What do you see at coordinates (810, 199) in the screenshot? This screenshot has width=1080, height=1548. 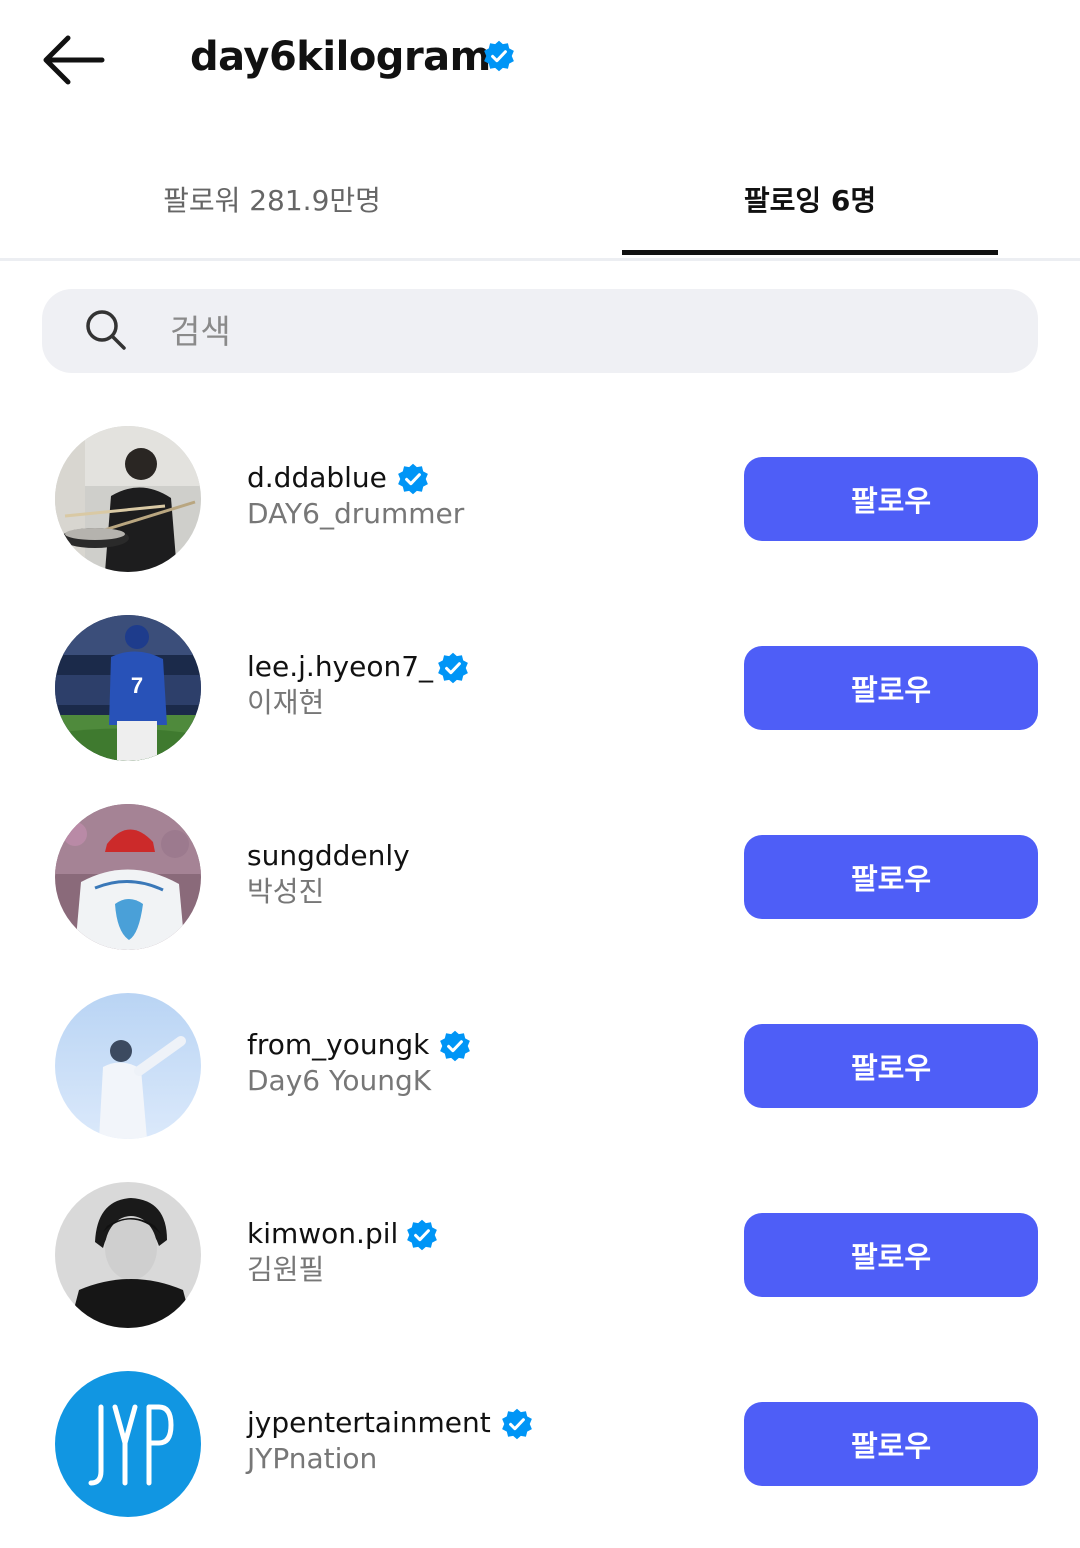 I see `tab-following: 팔로잉 6명` at bounding box center [810, 199].